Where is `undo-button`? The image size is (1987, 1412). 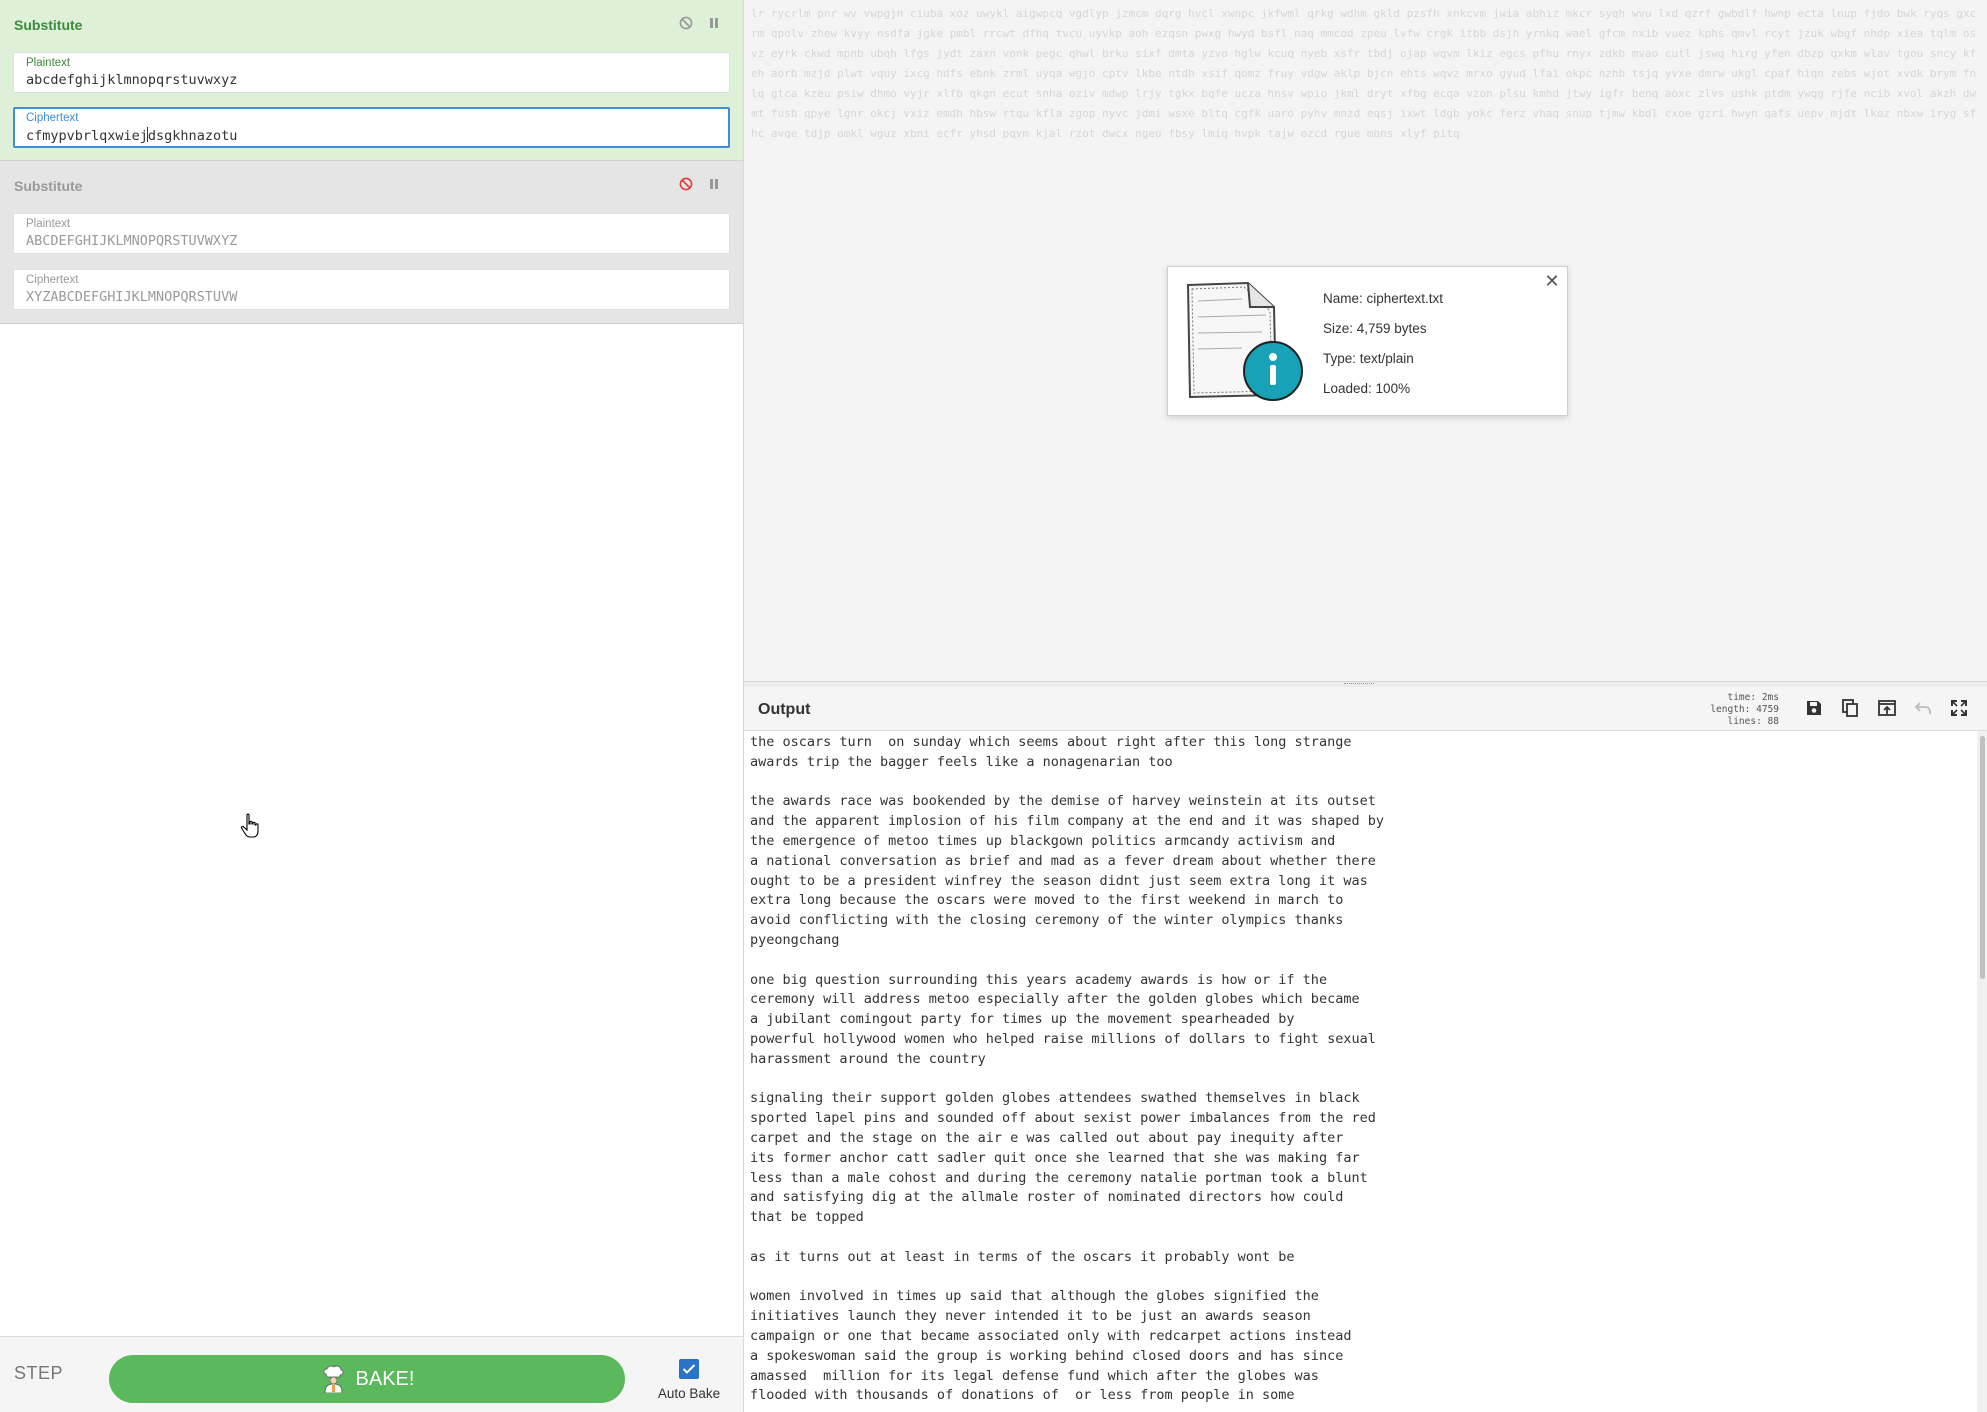
undo-button is located at coordinates (1923, 708).